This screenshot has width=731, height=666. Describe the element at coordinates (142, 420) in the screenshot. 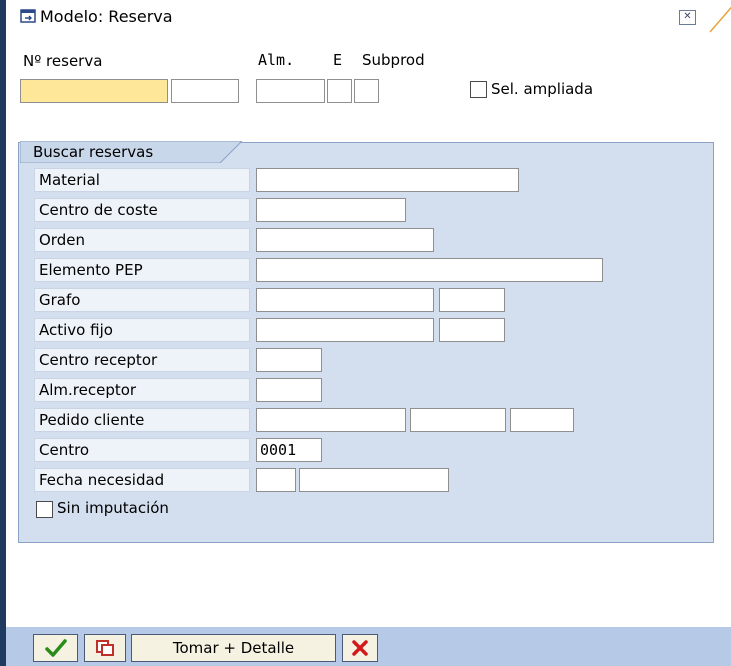

I see `pedido-cliente-label: Pedido cliente` at that location.